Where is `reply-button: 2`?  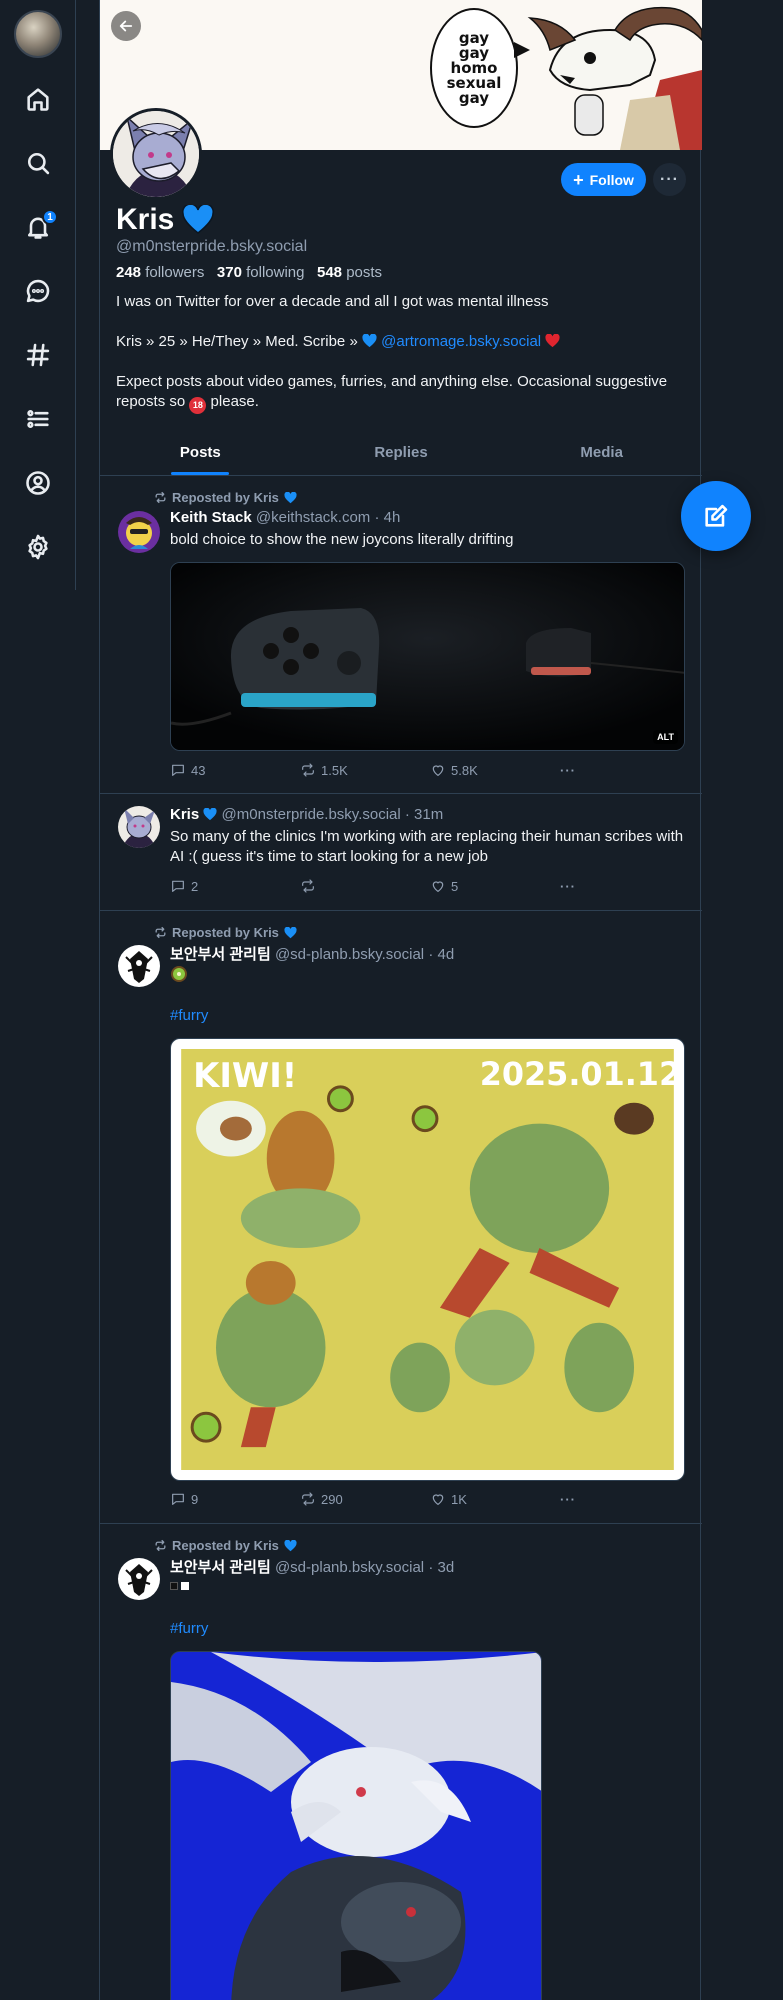 reply-button: 2 is located at coordinates (235, 886).